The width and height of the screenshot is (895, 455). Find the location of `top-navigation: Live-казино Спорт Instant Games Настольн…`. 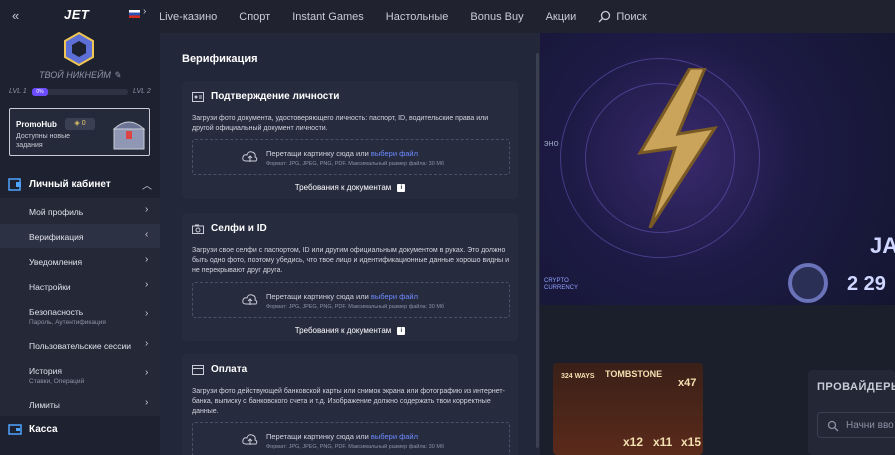

top-navigation: Live-казино Спорт Instant Games Настольн… is located at coordinates (527, 16).